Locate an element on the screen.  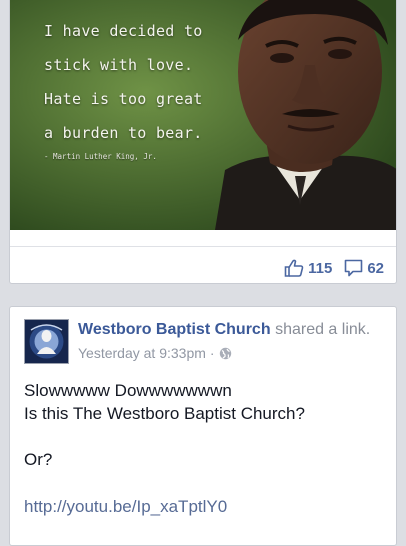
like-count-button: 115 is located at coordinates (308, 268).